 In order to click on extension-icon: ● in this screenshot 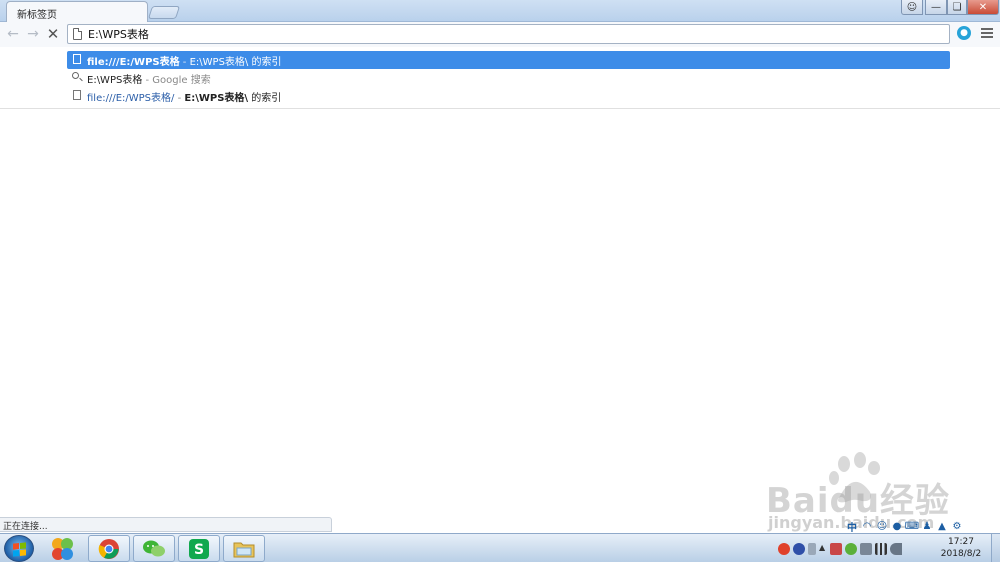, I will do `click(964, 33)`.